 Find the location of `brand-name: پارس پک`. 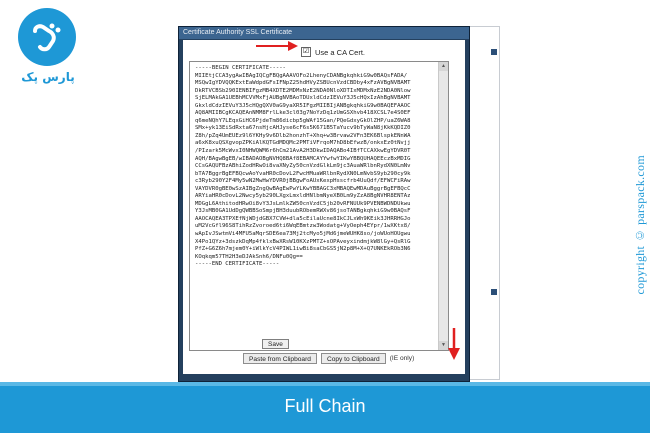

brand-name: پارس پک is located at coordinates (48, 77).